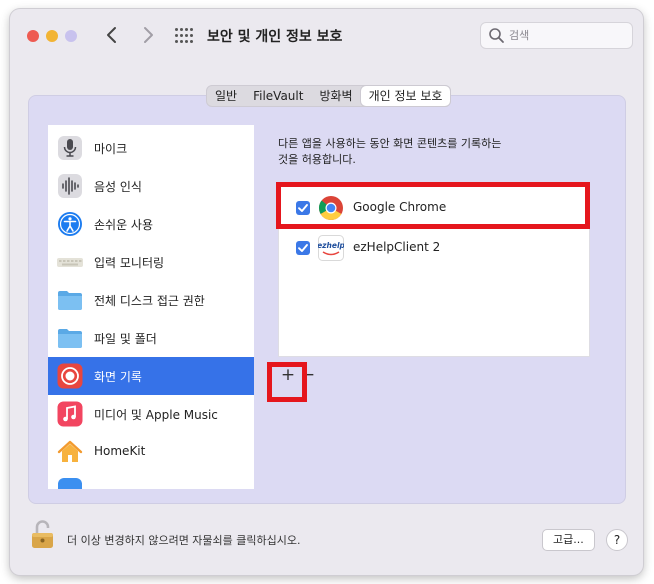 The width and height of the screenshot is (654, 584). Describe the element at coordinates (397, 247) in the screenshot. I see `app-name: ezHelpClient 2` at that location.